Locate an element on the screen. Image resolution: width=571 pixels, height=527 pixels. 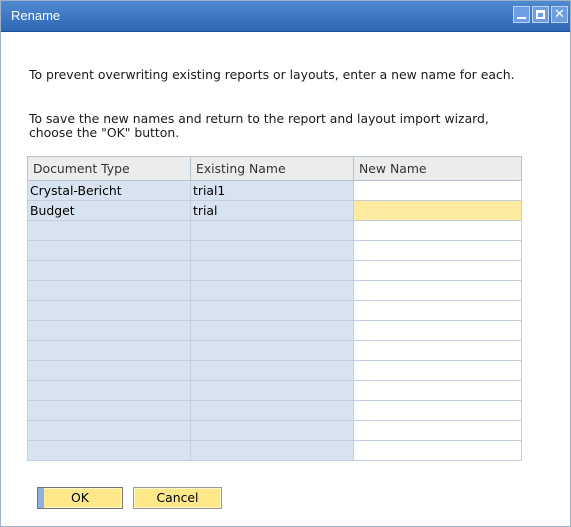
close-icon: ✕ is located at coordinates (559, 14).